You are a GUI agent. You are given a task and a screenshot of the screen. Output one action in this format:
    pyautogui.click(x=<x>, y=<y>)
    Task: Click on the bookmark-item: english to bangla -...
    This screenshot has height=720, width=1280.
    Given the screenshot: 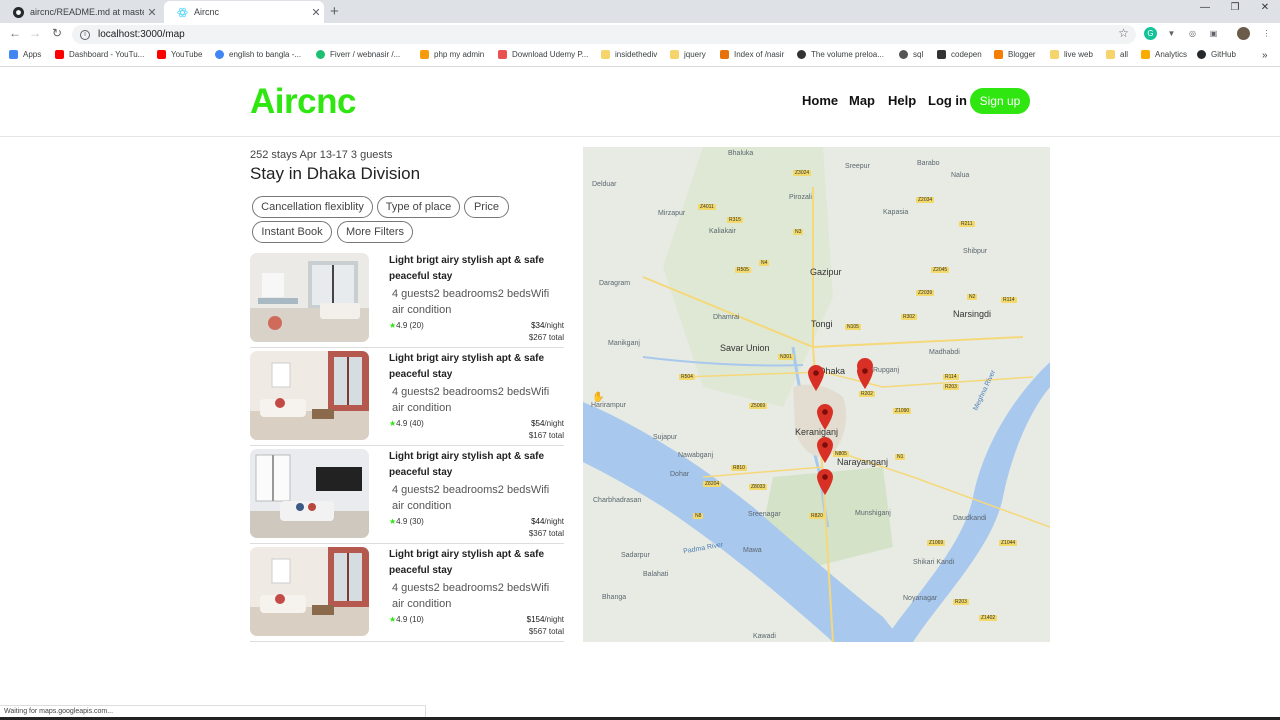 What is the action you would take?
    pyautogui.click(x=258, y=54)
    